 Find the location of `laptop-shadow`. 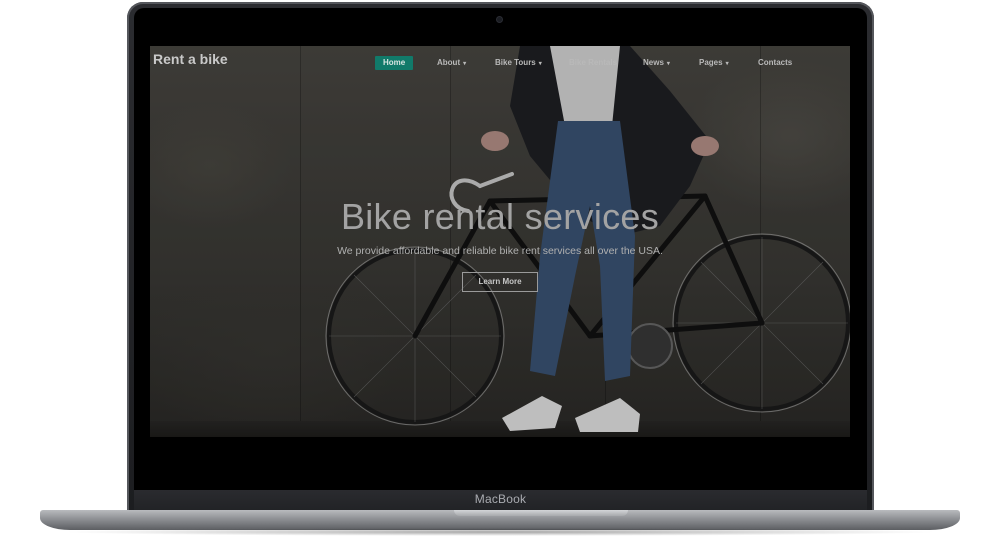

laptop-shadow is located at coordinates (500, 532).